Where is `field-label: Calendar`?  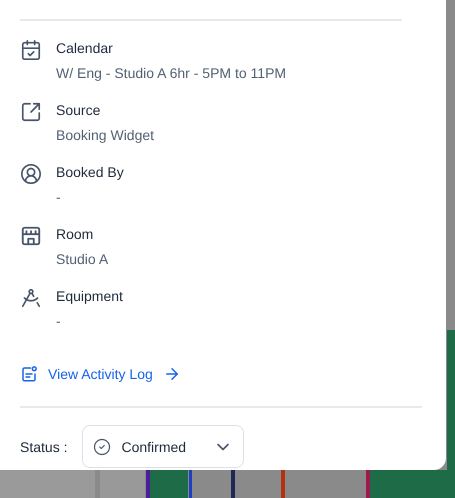
field-label: Calendar is located at coordinates (85, 48).